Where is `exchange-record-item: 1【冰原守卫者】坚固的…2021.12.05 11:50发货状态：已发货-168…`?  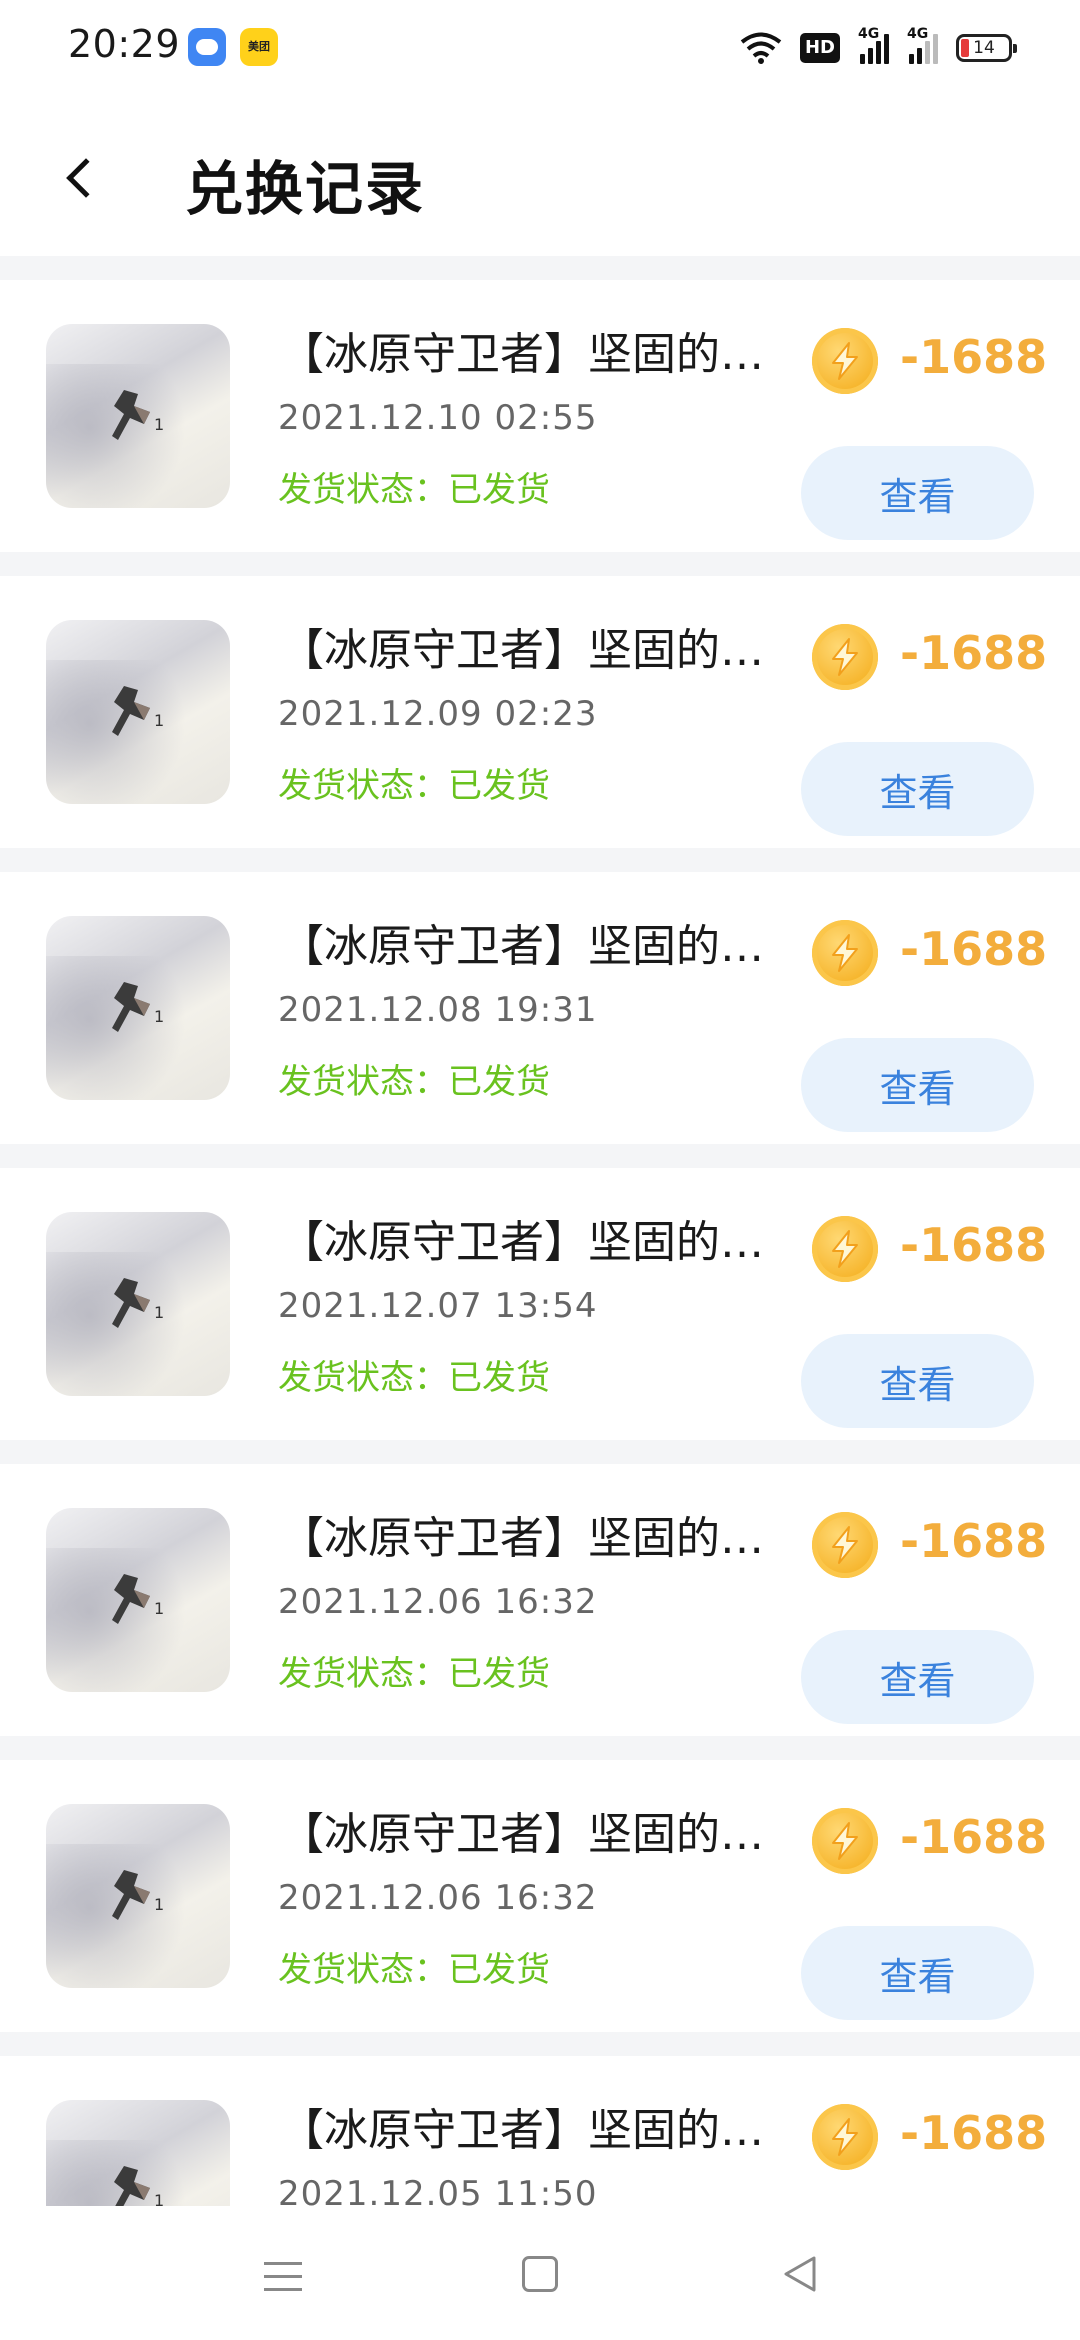
exchange-record-item: 1【冰原守卫者】坚固的…2021.12.05 11:50发货状态：已发货-168… is located at coordinates (540, 2131).